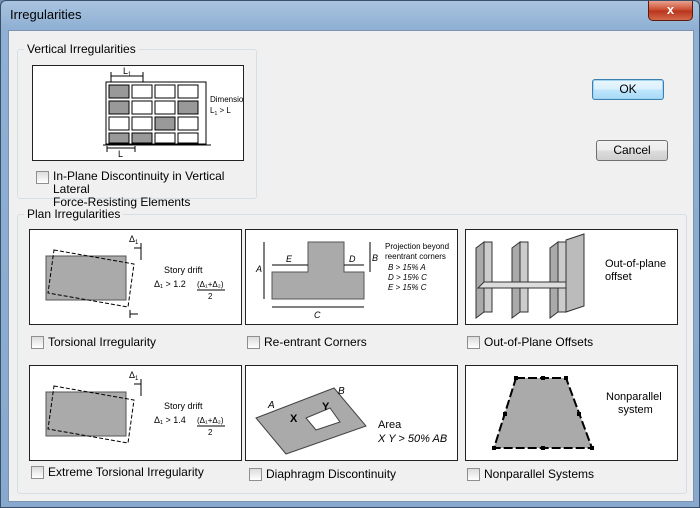 The width and height of the screenshot is (700, 508). Describe the element at coordinates (220, 111) in the screenshot. I see `diagram-dimension-rule: L1 > L` at that location.